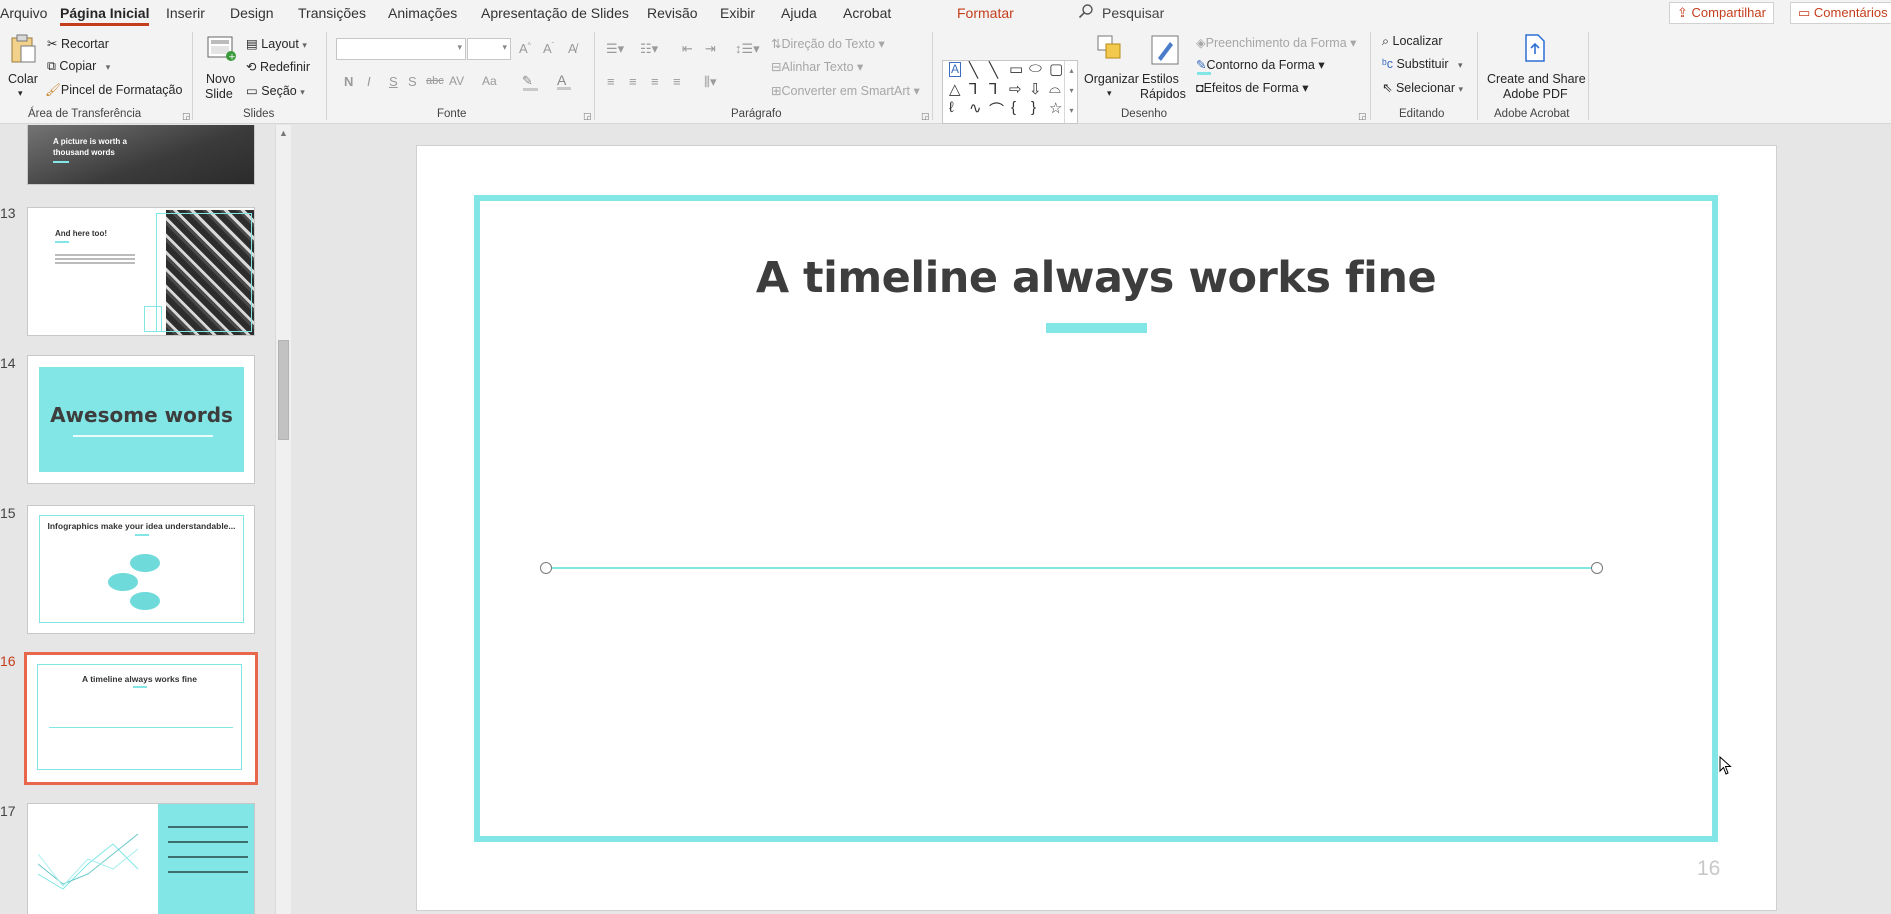 The image size is (1891, 914). Describe the element at coordinates (412, 81) in the screenshot. I see `shadow-button: S` at that location.